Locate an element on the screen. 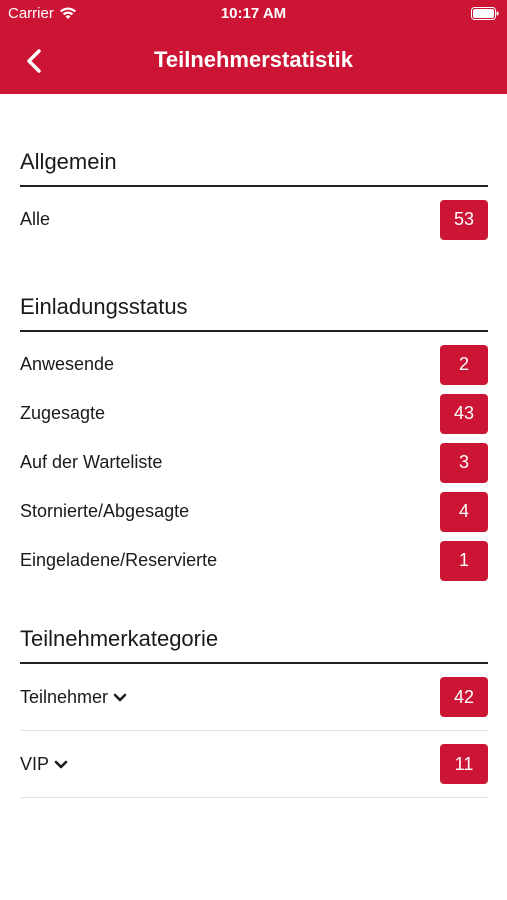  category-label: VIP is located at coordinates (34, 763).